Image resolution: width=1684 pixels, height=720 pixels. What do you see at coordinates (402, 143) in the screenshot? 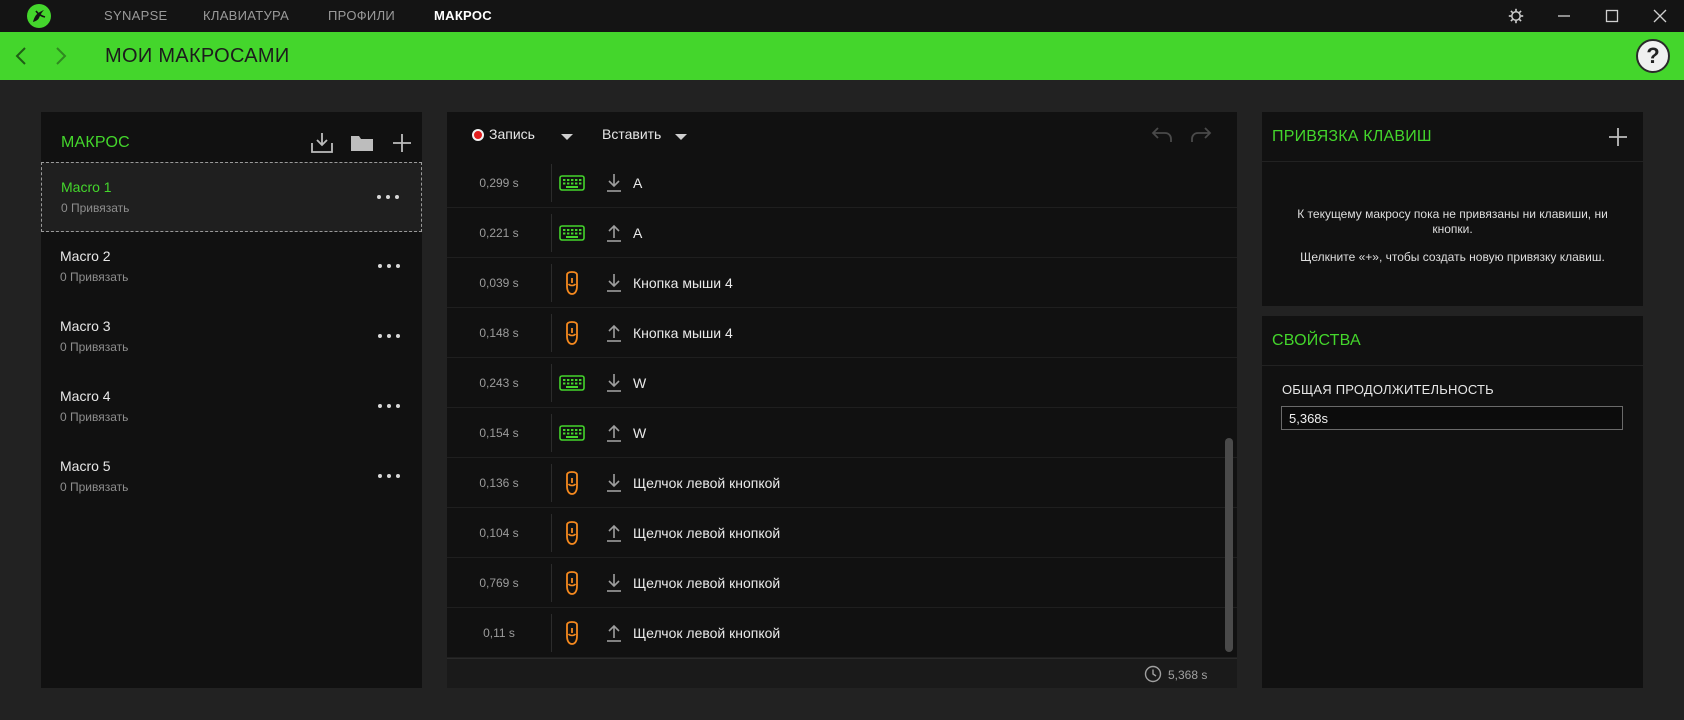
I see `add-macro-icon` at bounding box center [402, 143].